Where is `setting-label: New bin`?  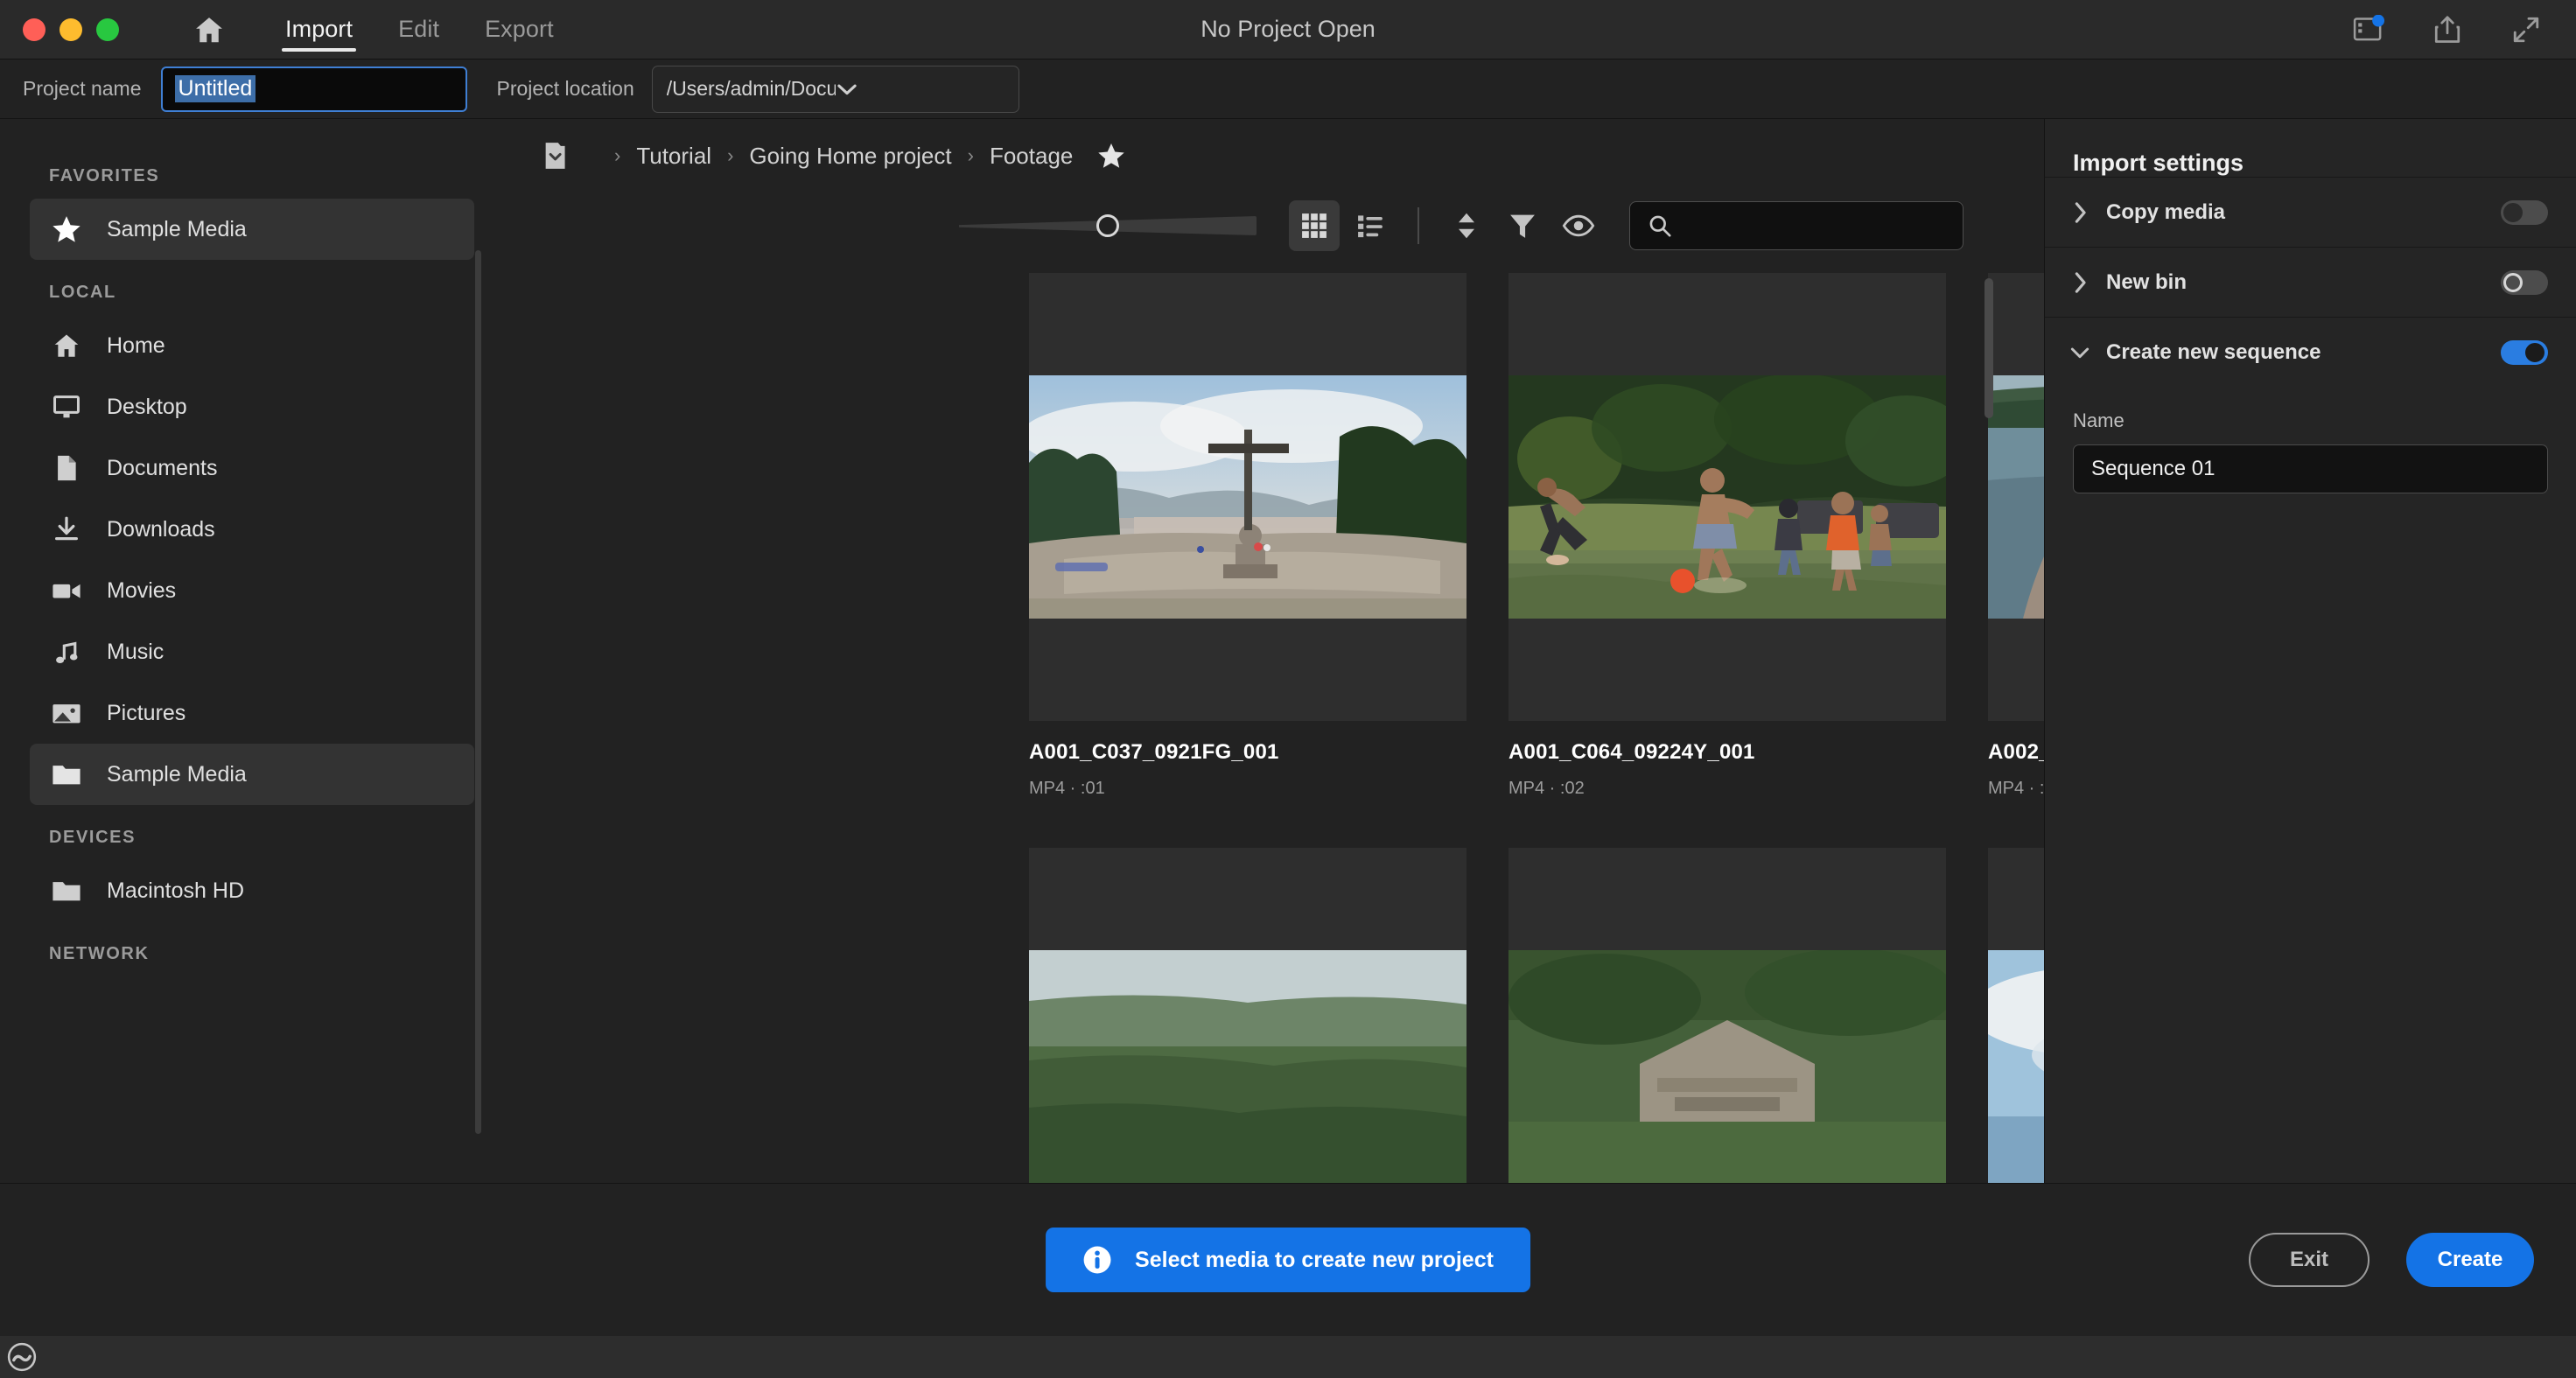 setting-label: New bin is located at coordinates (2147, 281).